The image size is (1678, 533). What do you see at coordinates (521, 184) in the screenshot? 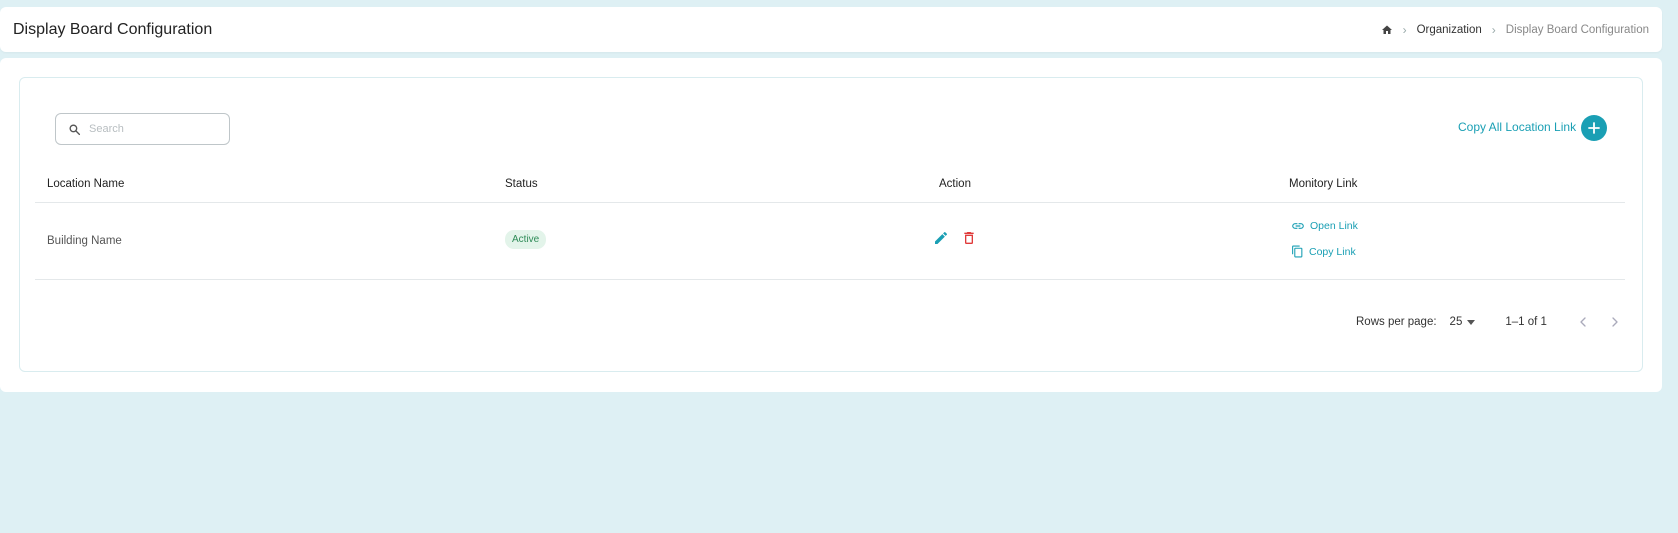
I see `column-header-status: Status` at bounding box center [521, 184].